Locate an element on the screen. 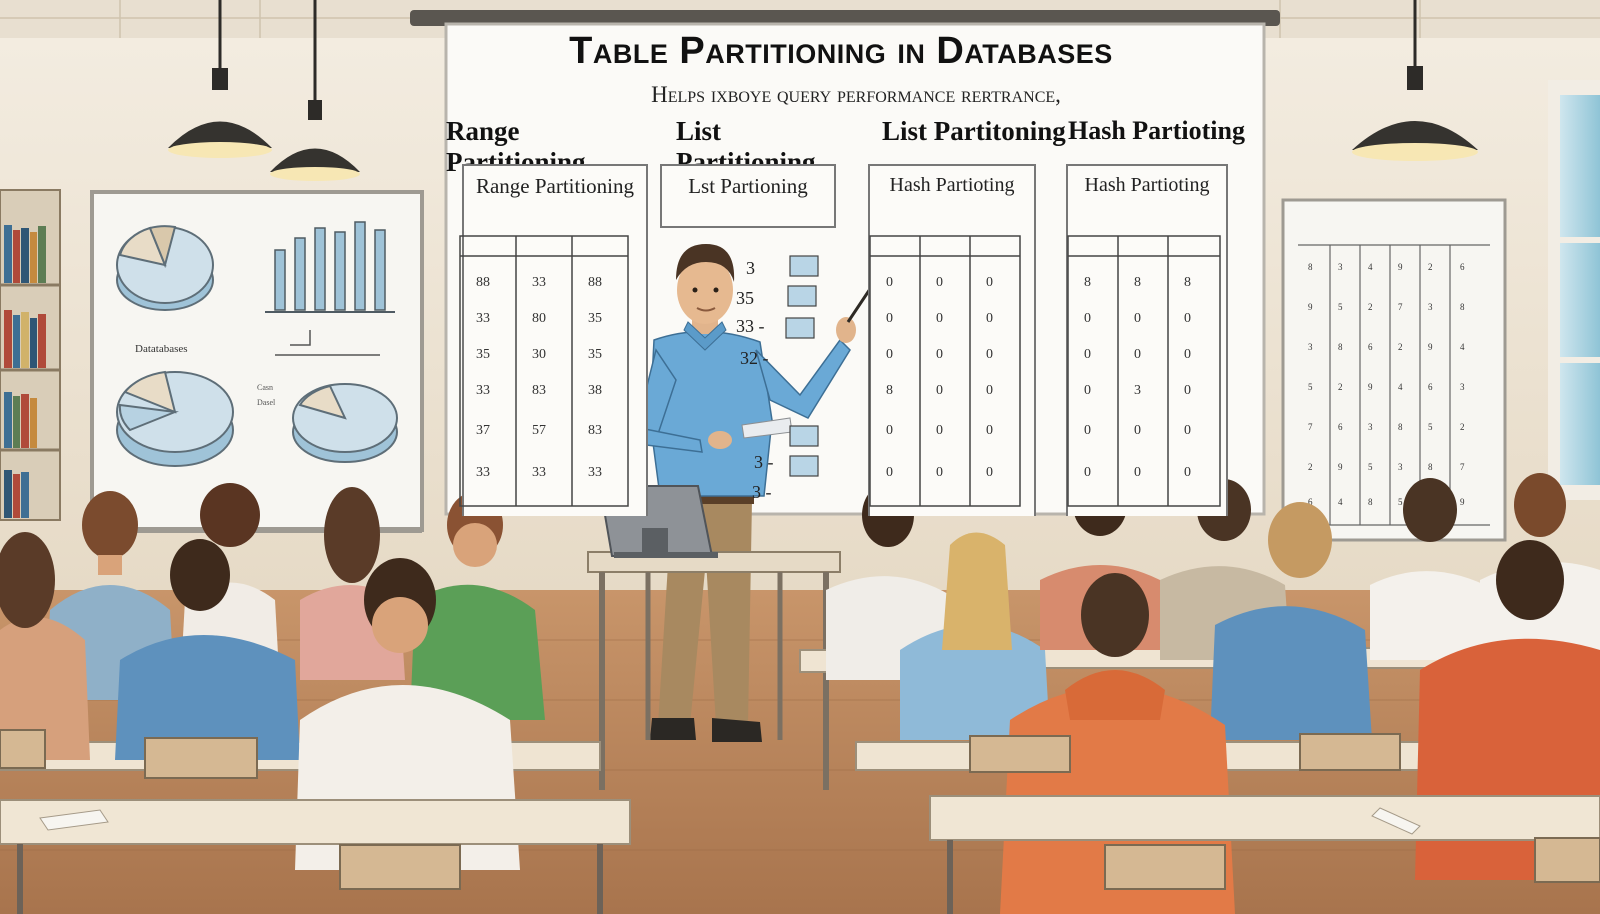  left-board-label: Datatabases is located at coordinates (161, 349).